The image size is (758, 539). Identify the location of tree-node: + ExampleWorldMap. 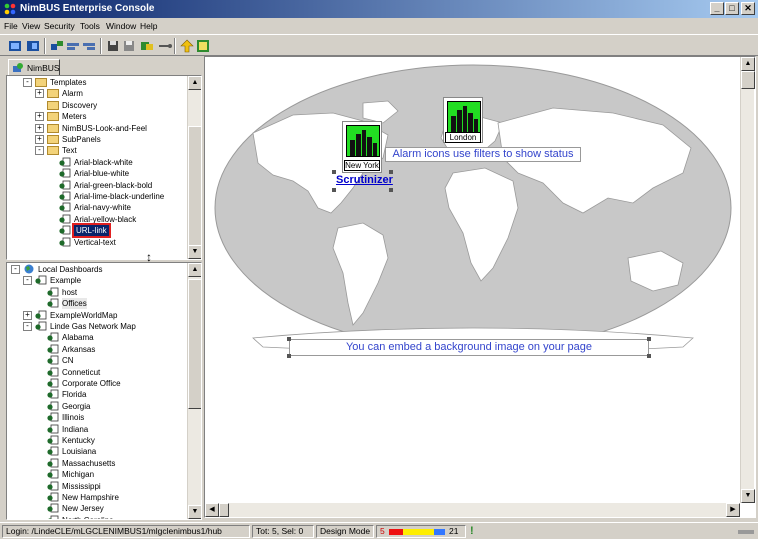
(96, 315).